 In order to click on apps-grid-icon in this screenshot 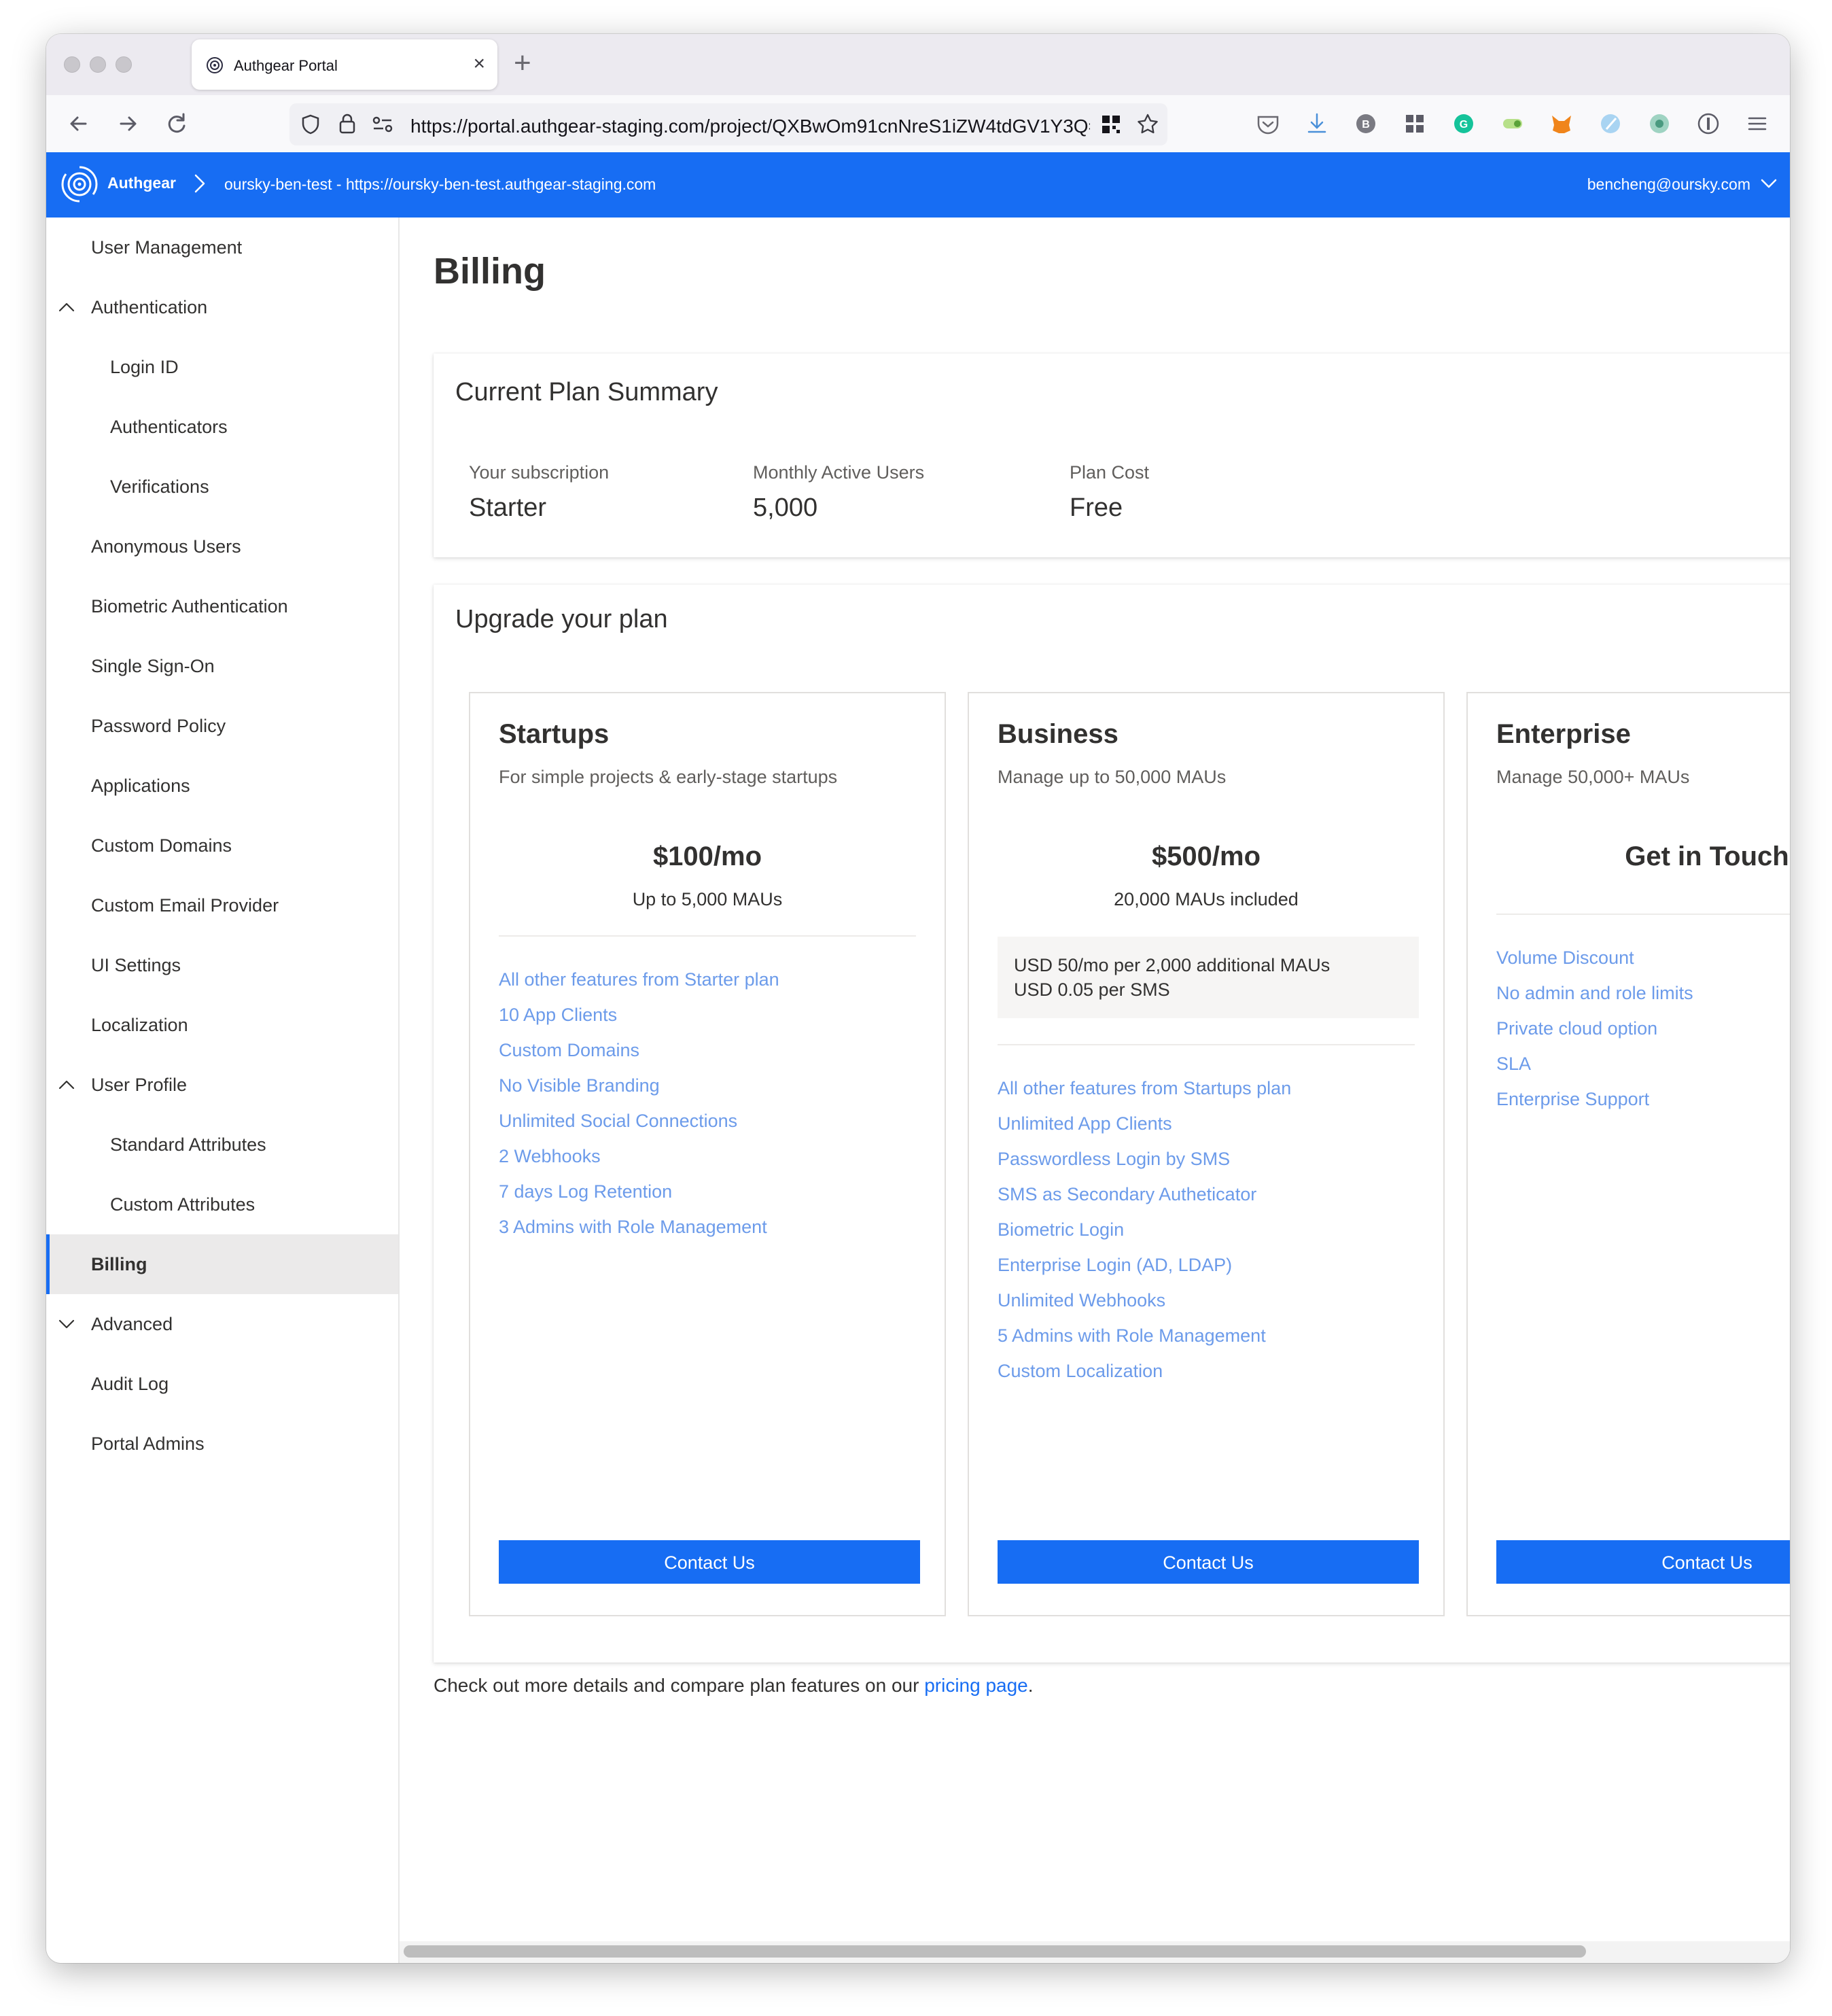, I will do `click(1415, 124)`.